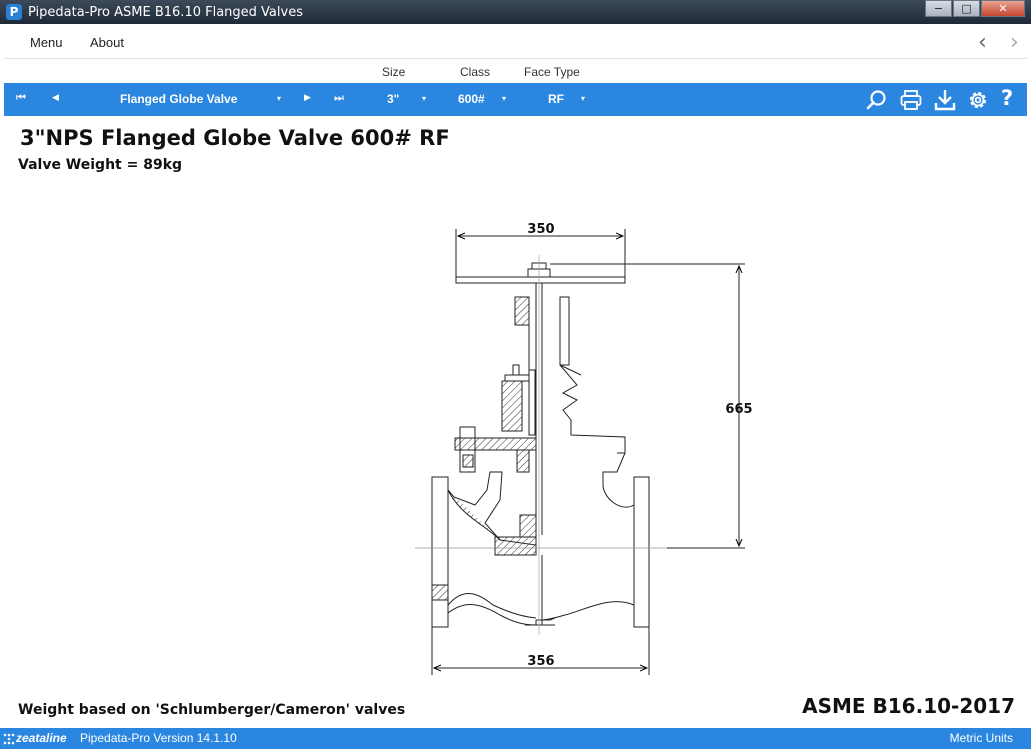 The image size is (1031, 749). What do you see at coordinates (394, 72) in the screenshot?
I see `size-label: Size` at bounding box center [394, 72].